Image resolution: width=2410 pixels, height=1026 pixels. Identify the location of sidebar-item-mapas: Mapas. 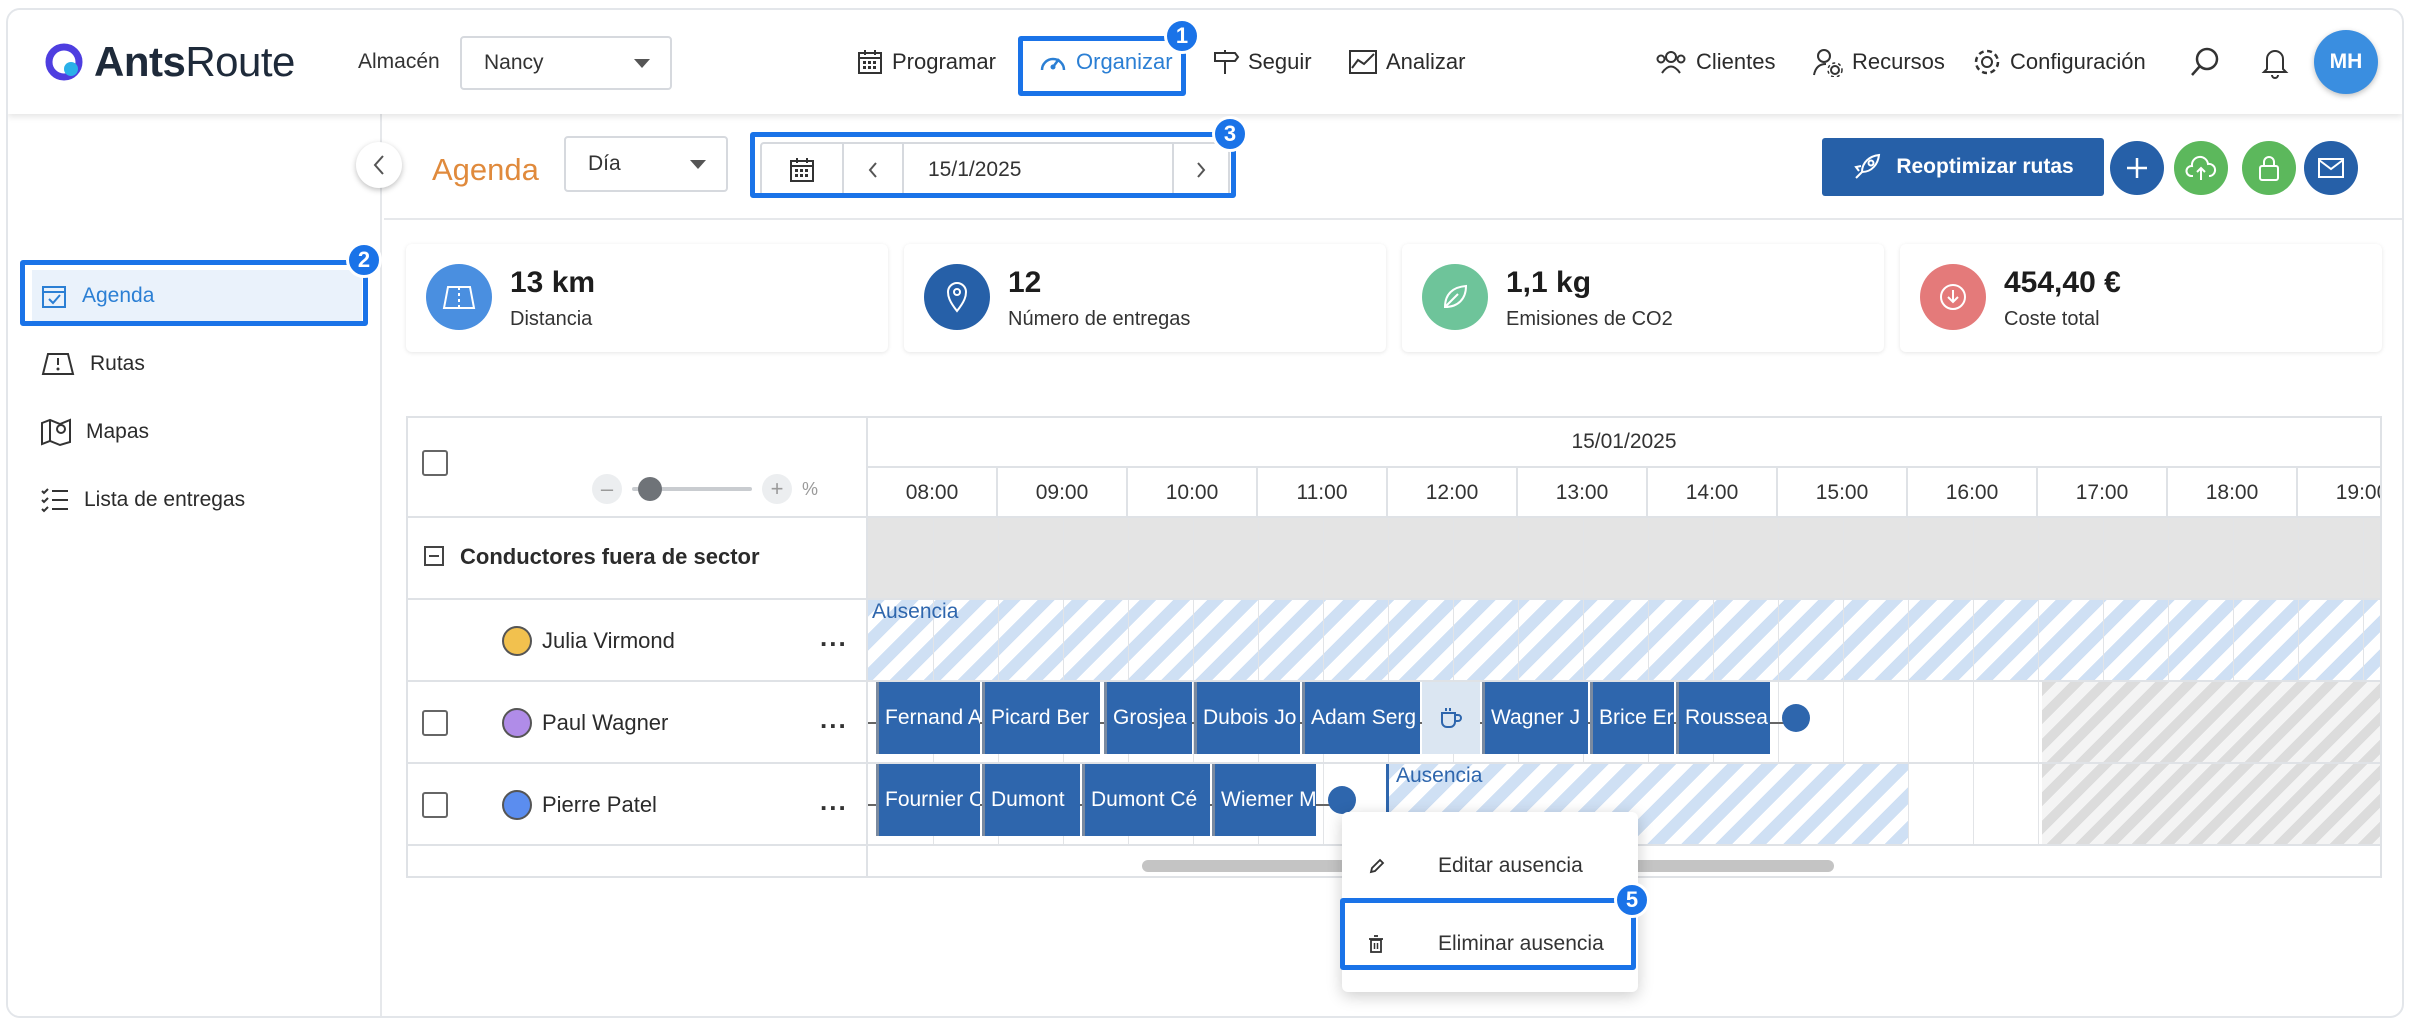
(197, 432).